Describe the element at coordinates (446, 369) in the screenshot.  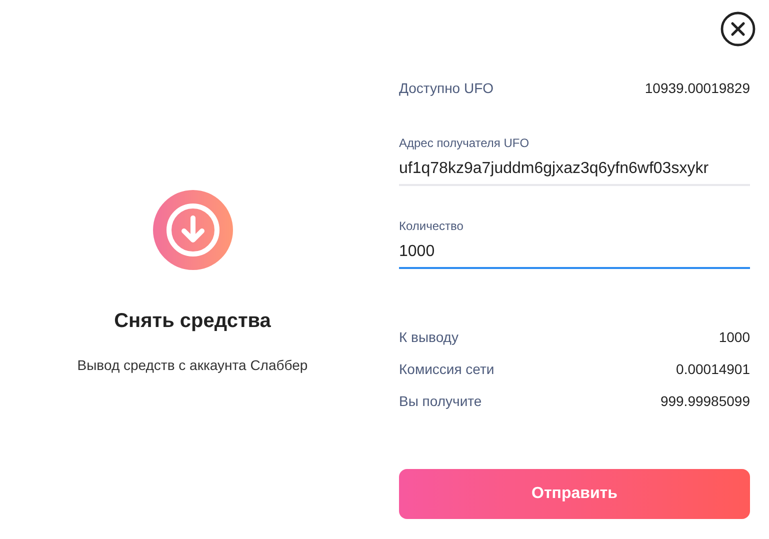
I see `summary-label: Комиссия сети` at that location.